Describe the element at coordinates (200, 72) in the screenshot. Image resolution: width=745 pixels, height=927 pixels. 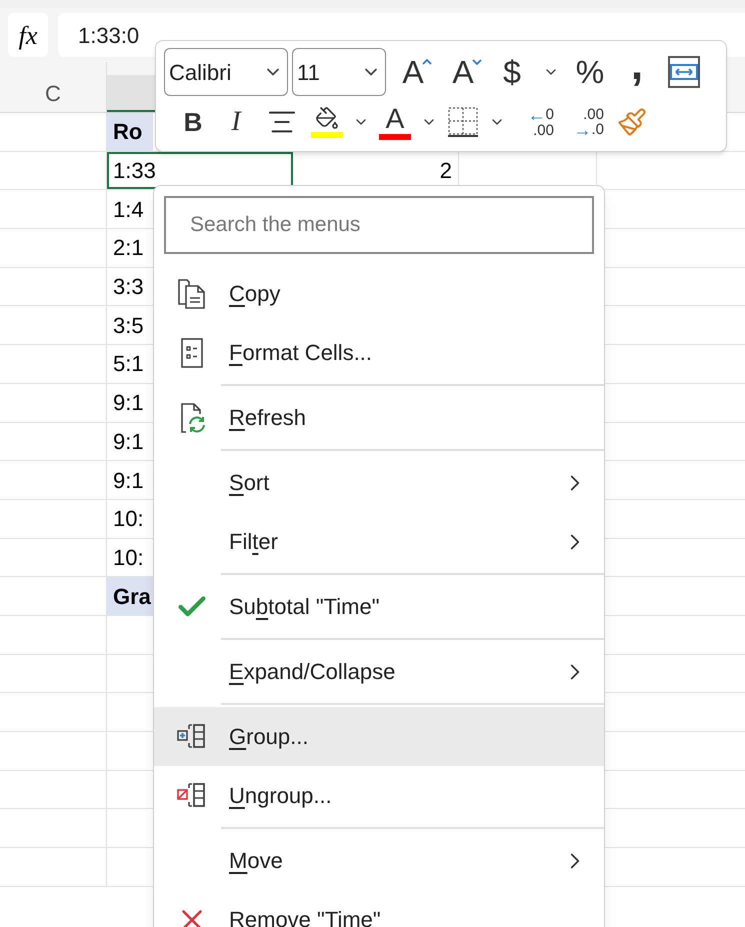
I see `font-name-value: Calibri` at that location.